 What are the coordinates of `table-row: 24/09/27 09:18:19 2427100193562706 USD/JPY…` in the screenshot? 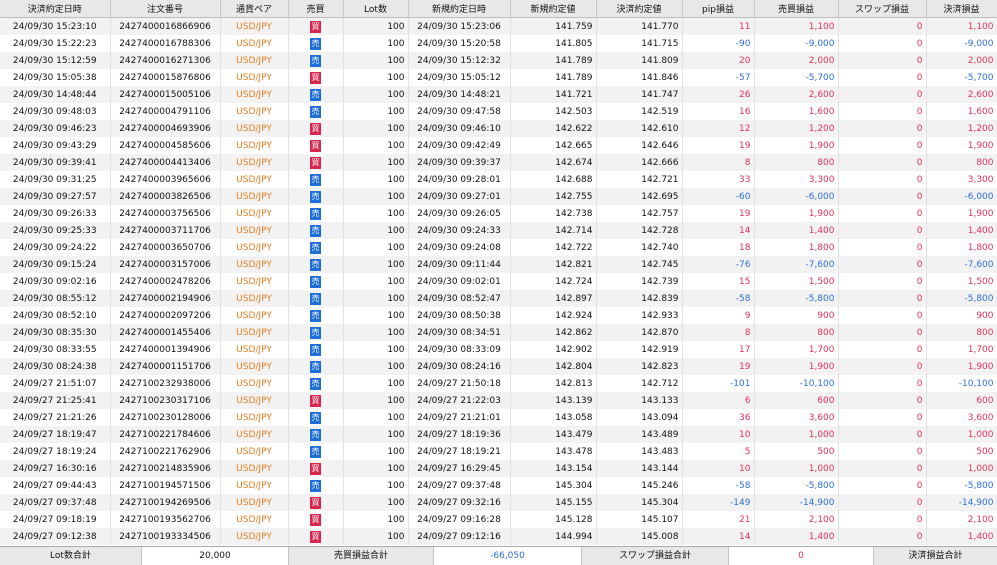 It's located at (498, 519).